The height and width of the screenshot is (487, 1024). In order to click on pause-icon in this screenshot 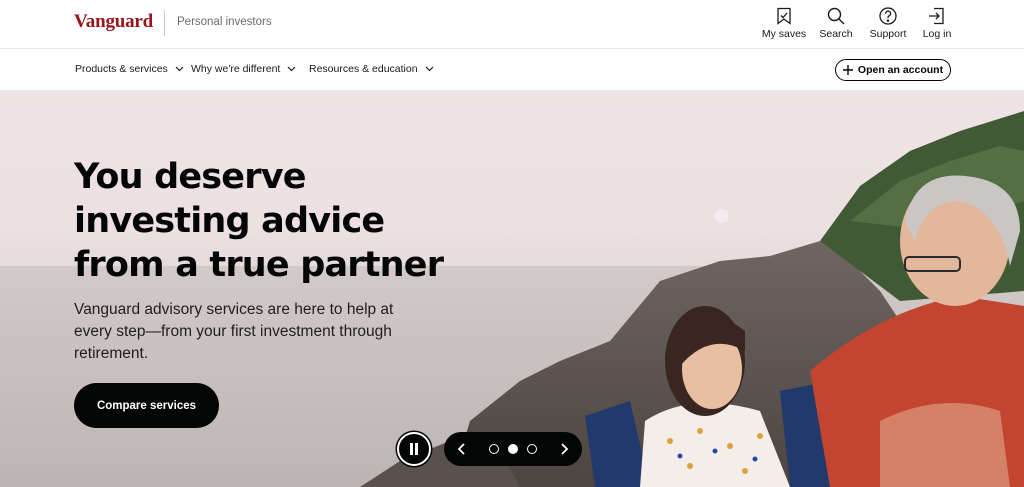, I will do `click(414, 449)`.